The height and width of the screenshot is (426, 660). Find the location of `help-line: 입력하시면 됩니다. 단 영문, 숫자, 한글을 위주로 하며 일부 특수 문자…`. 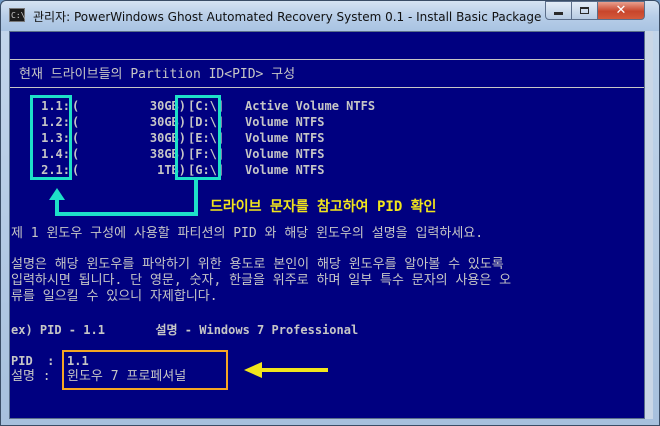

help-line: 입력하시면 됩니다. 단 영문, 숫자, 한글을 위주로 하며 일부 특수 문자… is located at coordinates (261, 280).